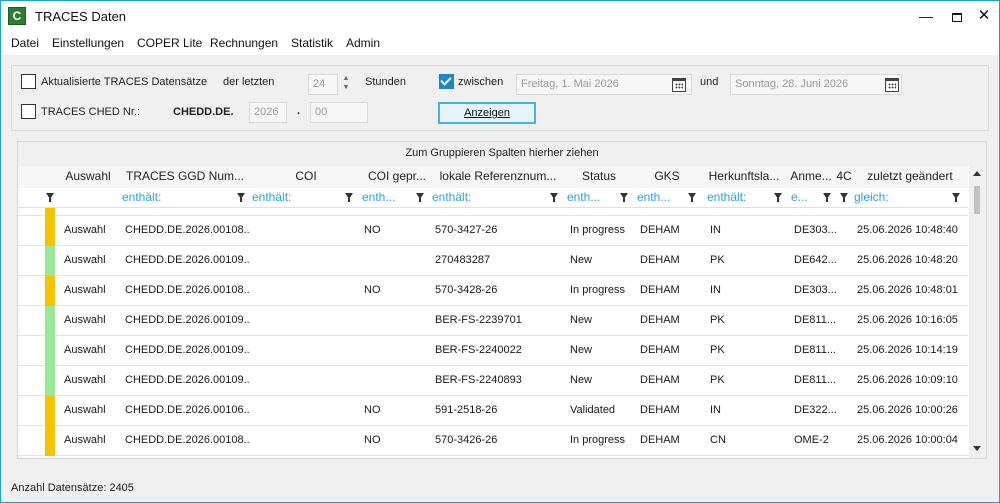 This screenshot has height=503, width=1000. I want to click on group-by-area: Zum Gruppieren Spalten hierher ziehen, so click(502, 154).